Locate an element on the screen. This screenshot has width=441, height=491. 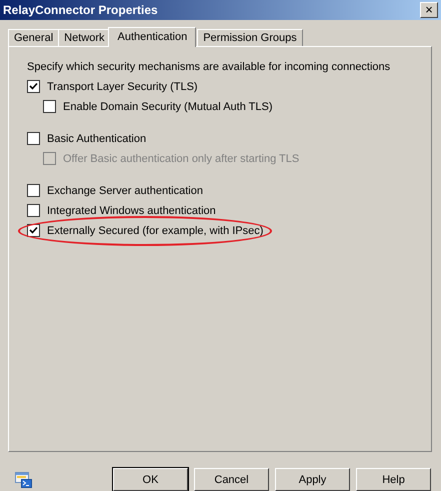
dialog-button: Apply is located at coordinates (312, 479).